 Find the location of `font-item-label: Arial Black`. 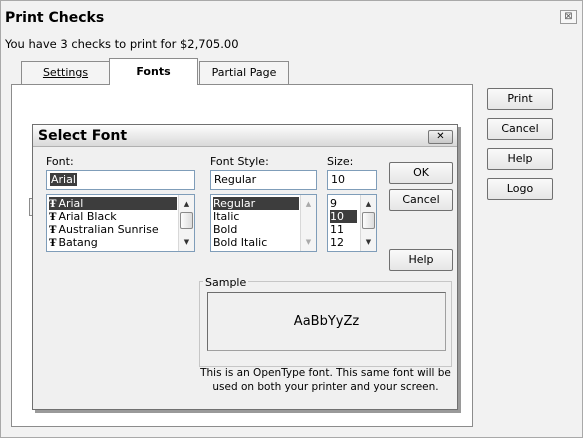

font-item-label: Arial Black is located at coordinates (87, 216).